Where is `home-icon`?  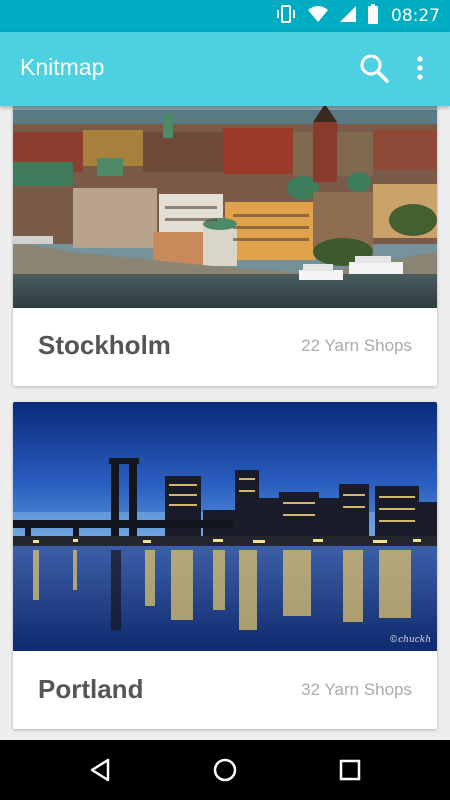 home-icon is located at coordinates (225, 770).